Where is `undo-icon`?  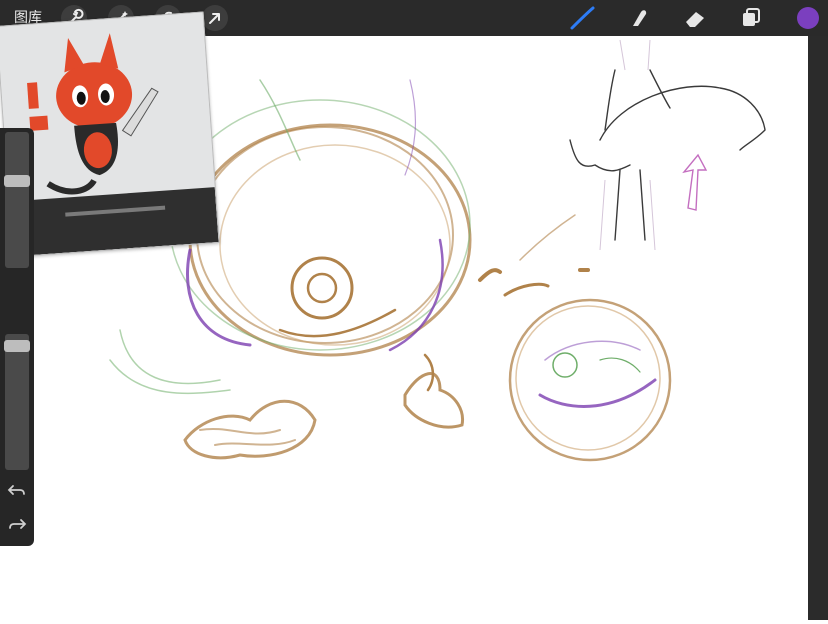 undo-icon is located at coordinates (17, 490).